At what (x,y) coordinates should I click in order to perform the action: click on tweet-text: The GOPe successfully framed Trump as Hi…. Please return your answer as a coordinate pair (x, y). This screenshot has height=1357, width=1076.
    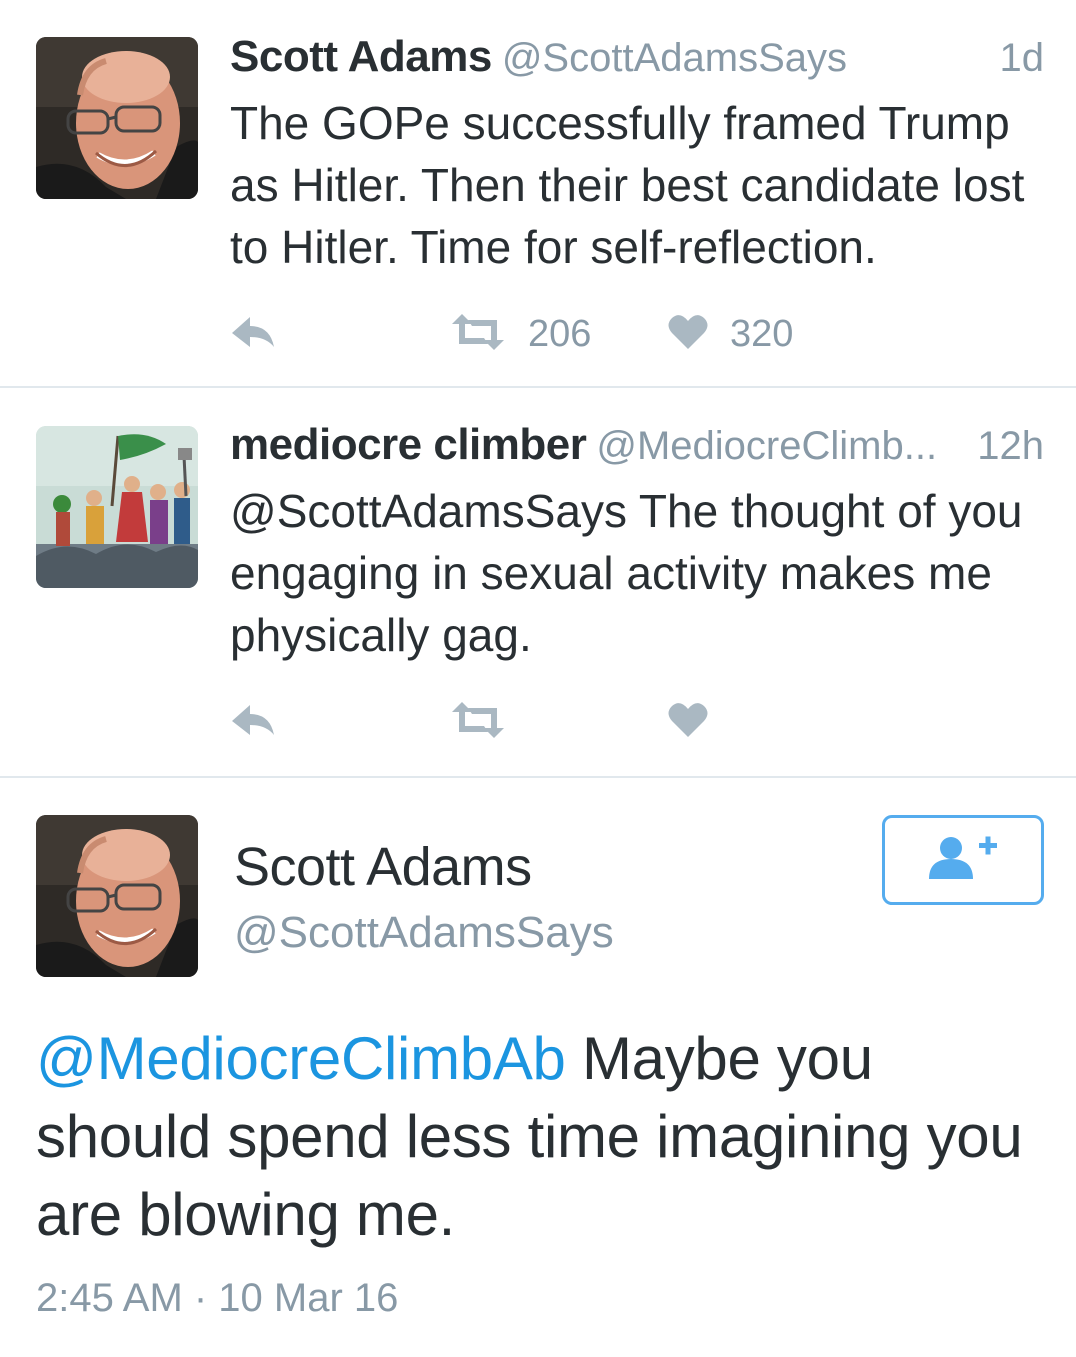
    Looking at the image, I should click on (627, 185).